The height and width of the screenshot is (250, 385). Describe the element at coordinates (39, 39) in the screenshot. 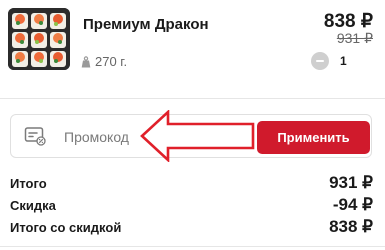

I see `product-image` at that location.